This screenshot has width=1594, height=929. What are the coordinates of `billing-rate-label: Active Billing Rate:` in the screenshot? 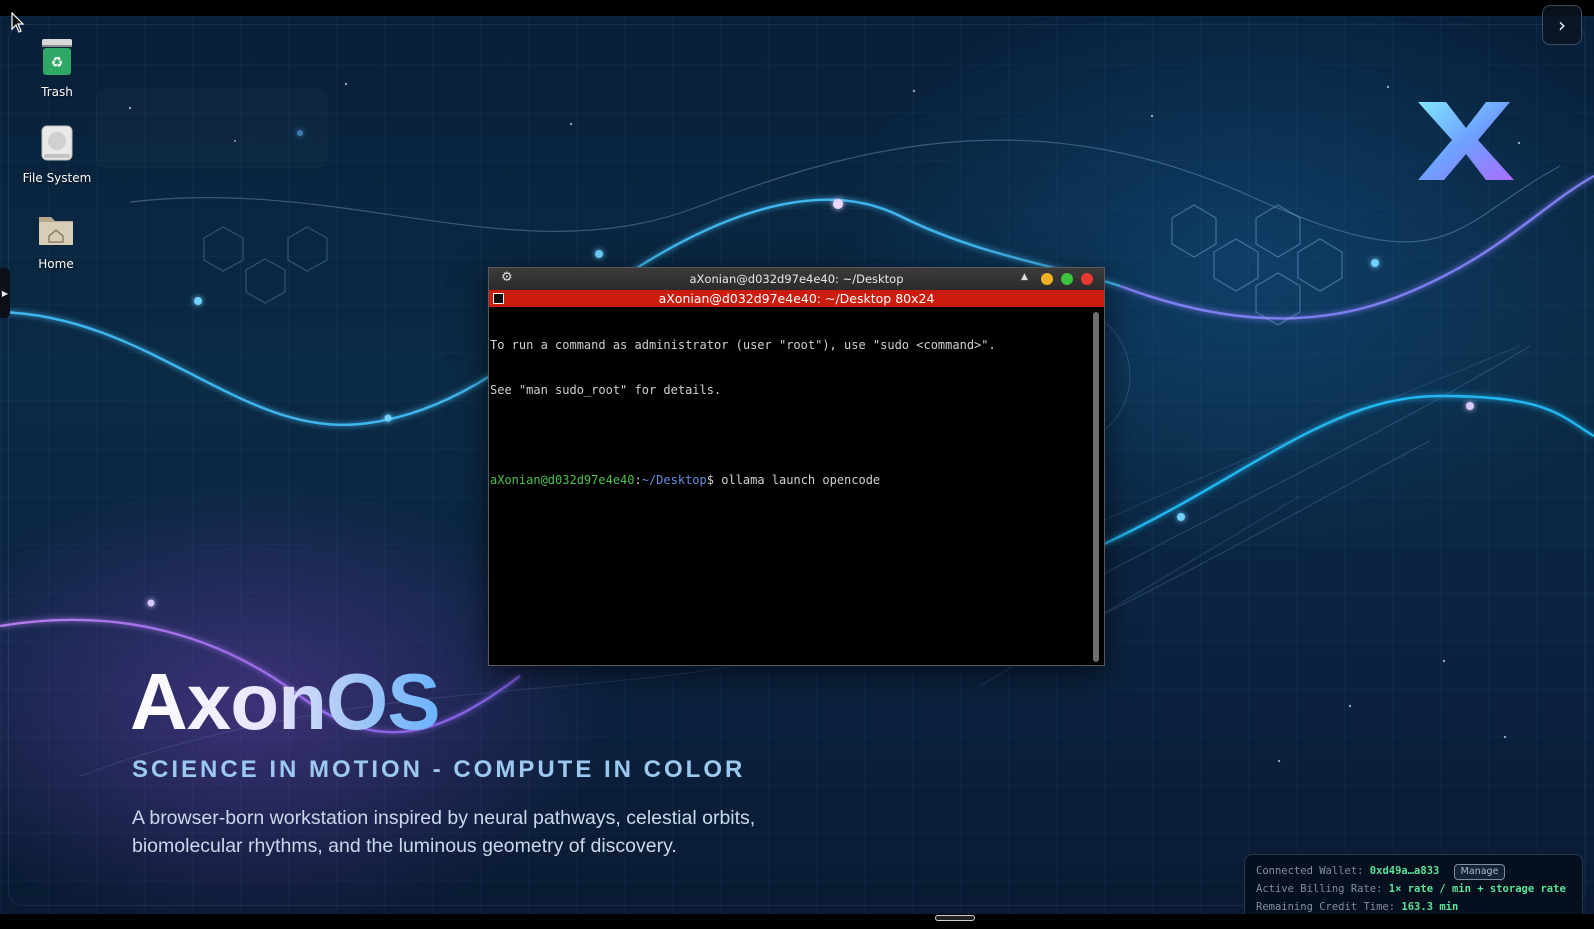 It's located at (1319, 889).